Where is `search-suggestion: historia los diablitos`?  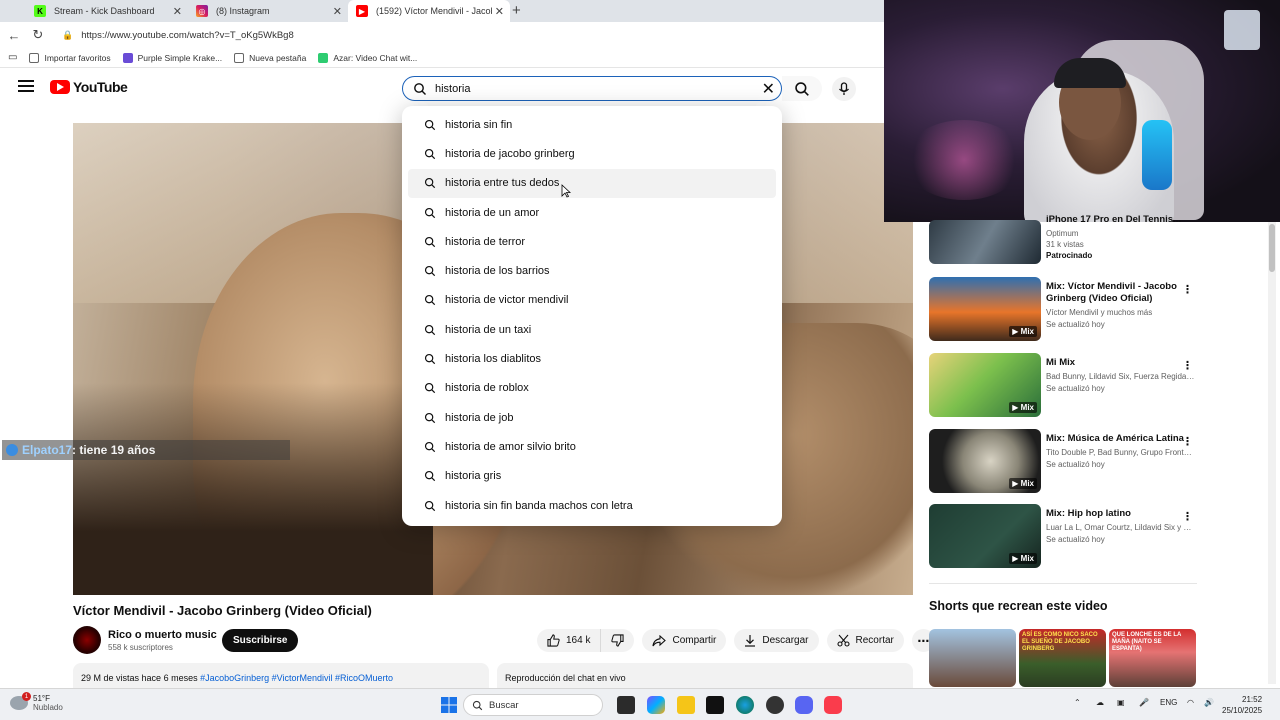 search-suggestion: historia los diablitos is located at coordinates (592, 358).